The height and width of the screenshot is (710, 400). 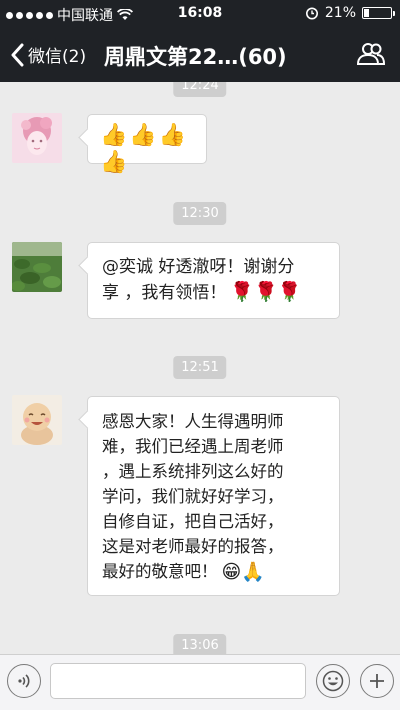 I want to click on status-right: 21%, so click(x=350, y=13).